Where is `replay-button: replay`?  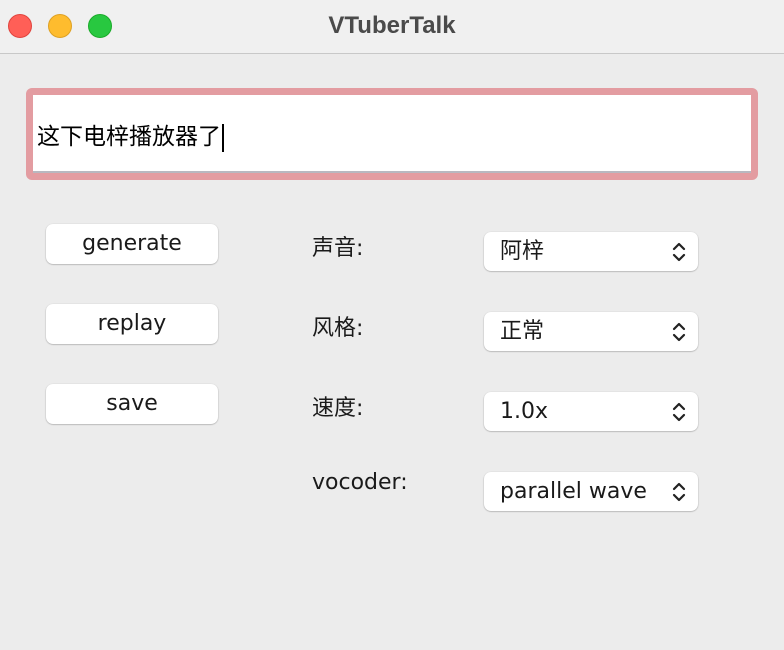 replay-button: replay is located at coordinates (132, 324).